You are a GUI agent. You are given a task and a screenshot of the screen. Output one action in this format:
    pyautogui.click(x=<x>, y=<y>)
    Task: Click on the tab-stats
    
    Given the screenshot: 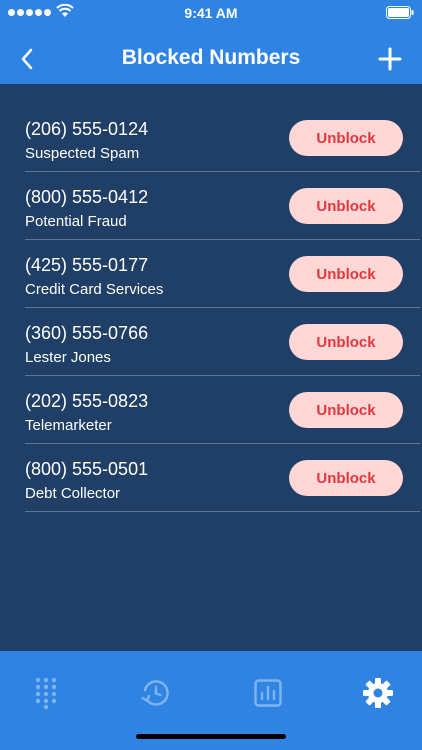 What is the action you would take?
    pyautogui.click(x=268, y=693)
    